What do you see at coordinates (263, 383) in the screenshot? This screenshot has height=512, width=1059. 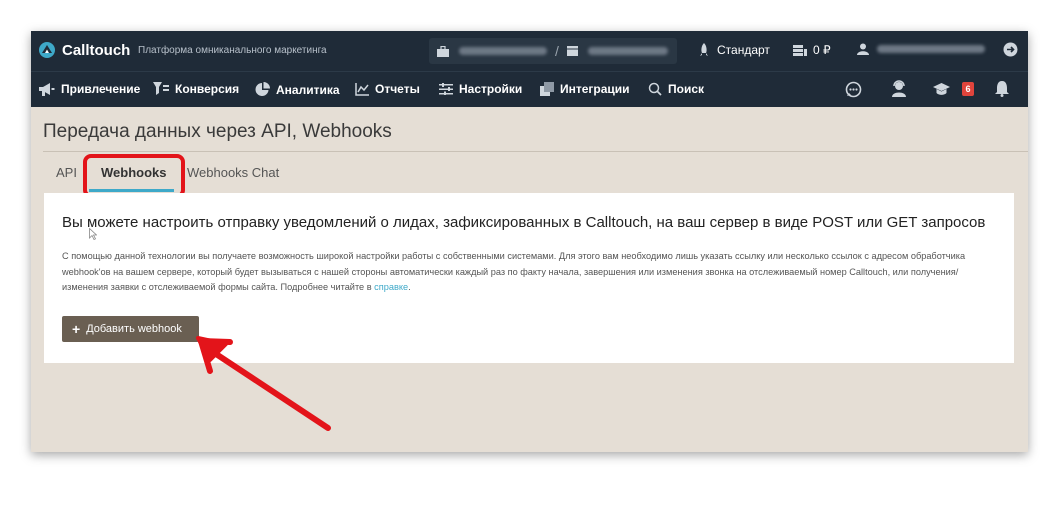 I see `arrow-annotation` at bounding box center [263, 383].